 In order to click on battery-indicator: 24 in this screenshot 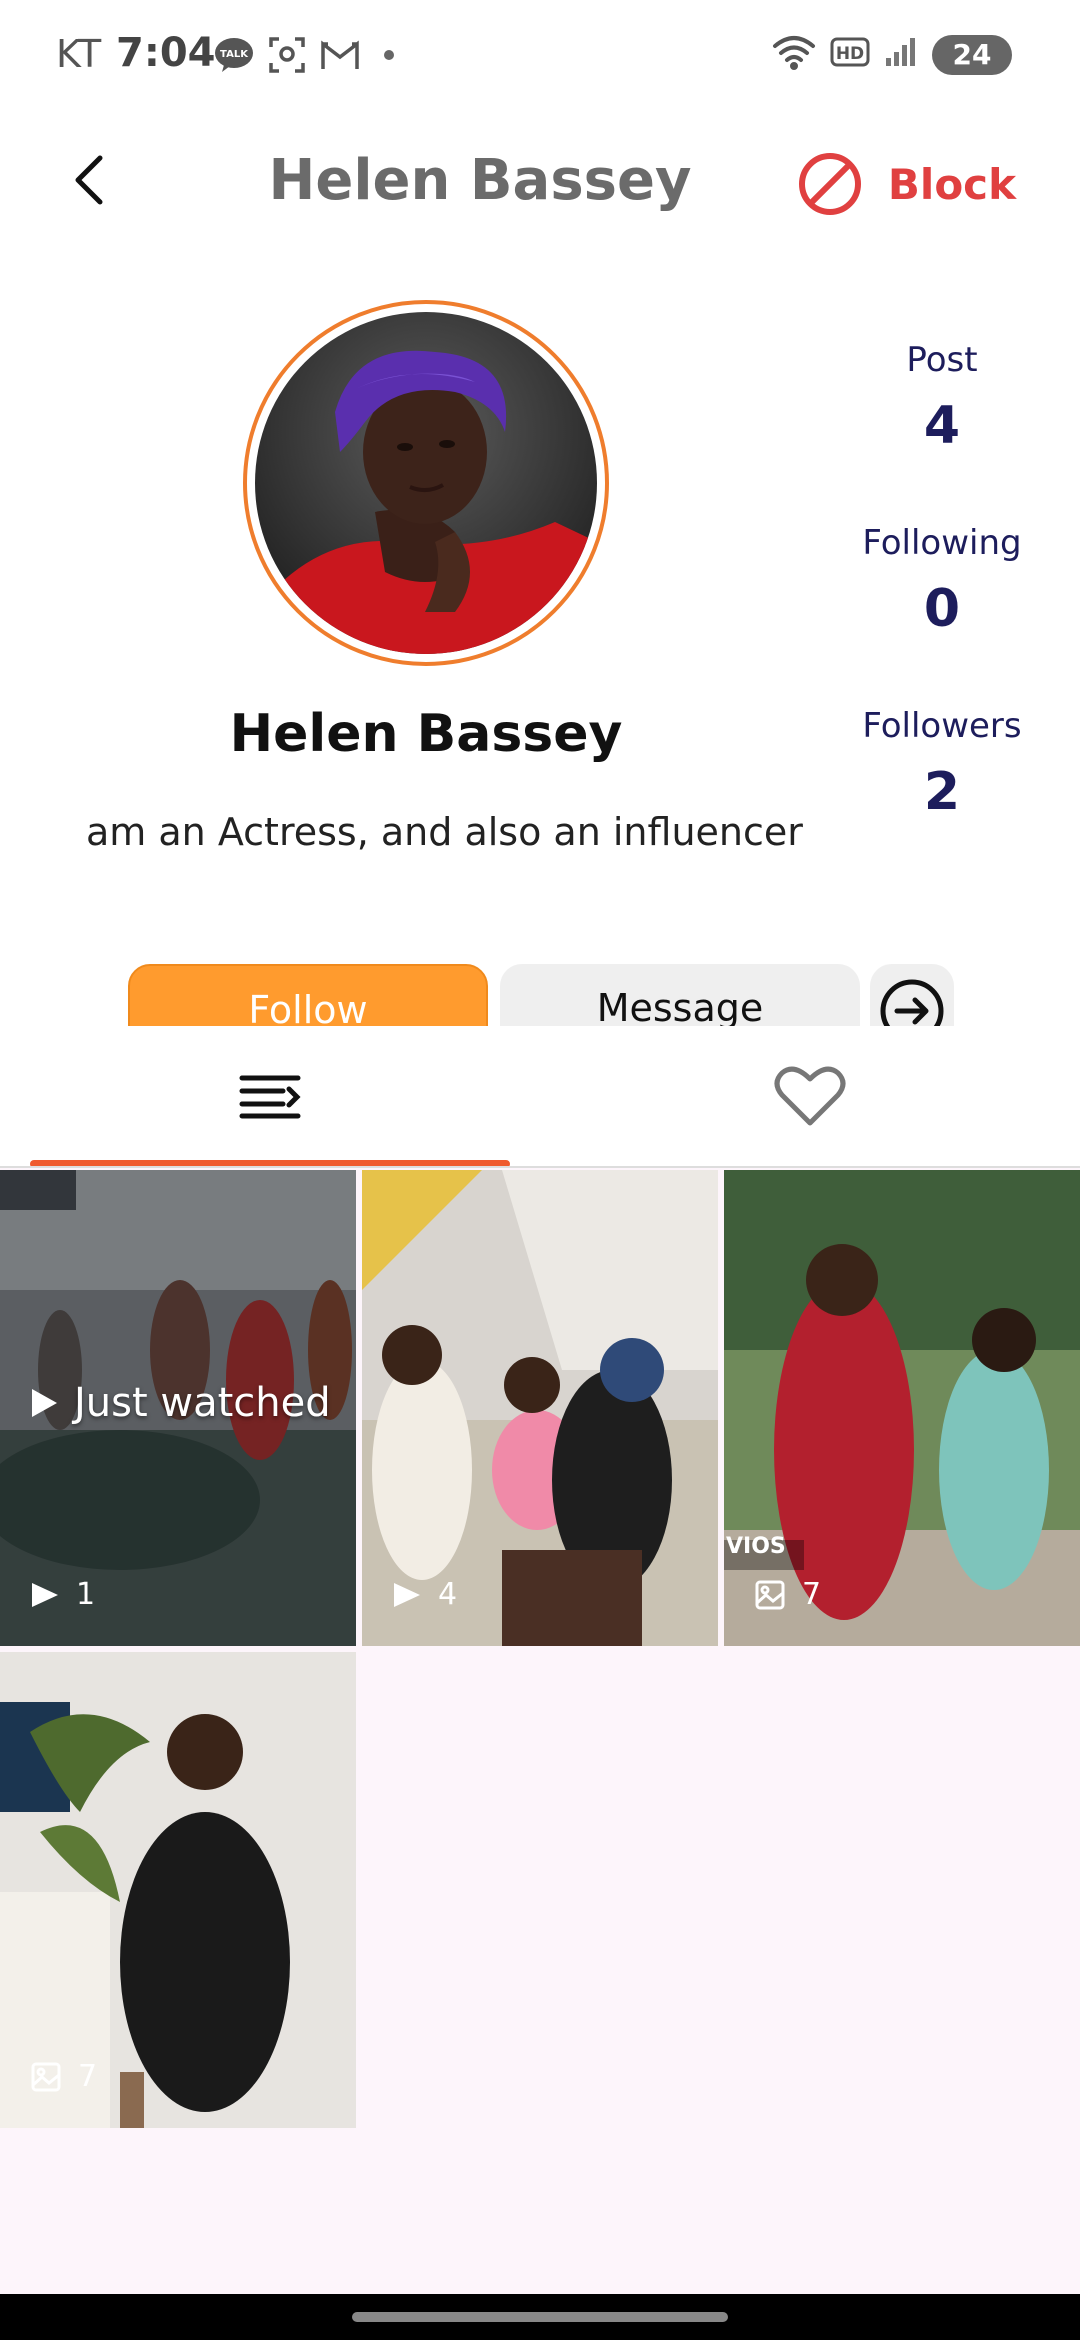, I will do `click(972, 54)`.